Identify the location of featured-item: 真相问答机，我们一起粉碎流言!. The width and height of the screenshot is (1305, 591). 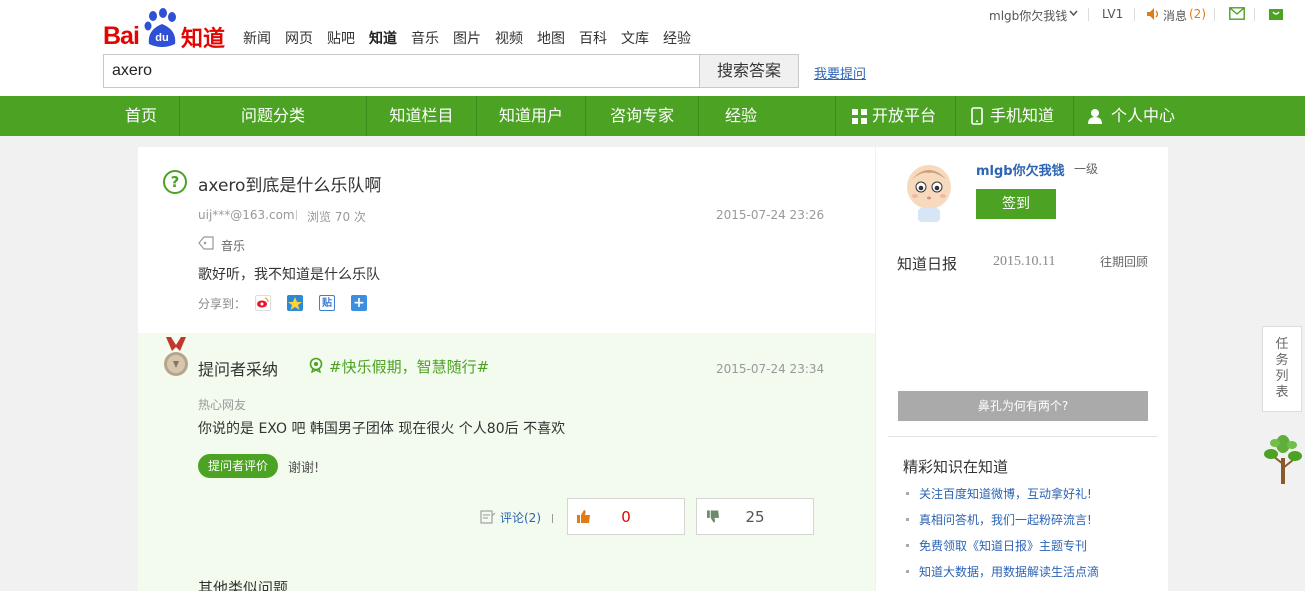
(1002, 524).